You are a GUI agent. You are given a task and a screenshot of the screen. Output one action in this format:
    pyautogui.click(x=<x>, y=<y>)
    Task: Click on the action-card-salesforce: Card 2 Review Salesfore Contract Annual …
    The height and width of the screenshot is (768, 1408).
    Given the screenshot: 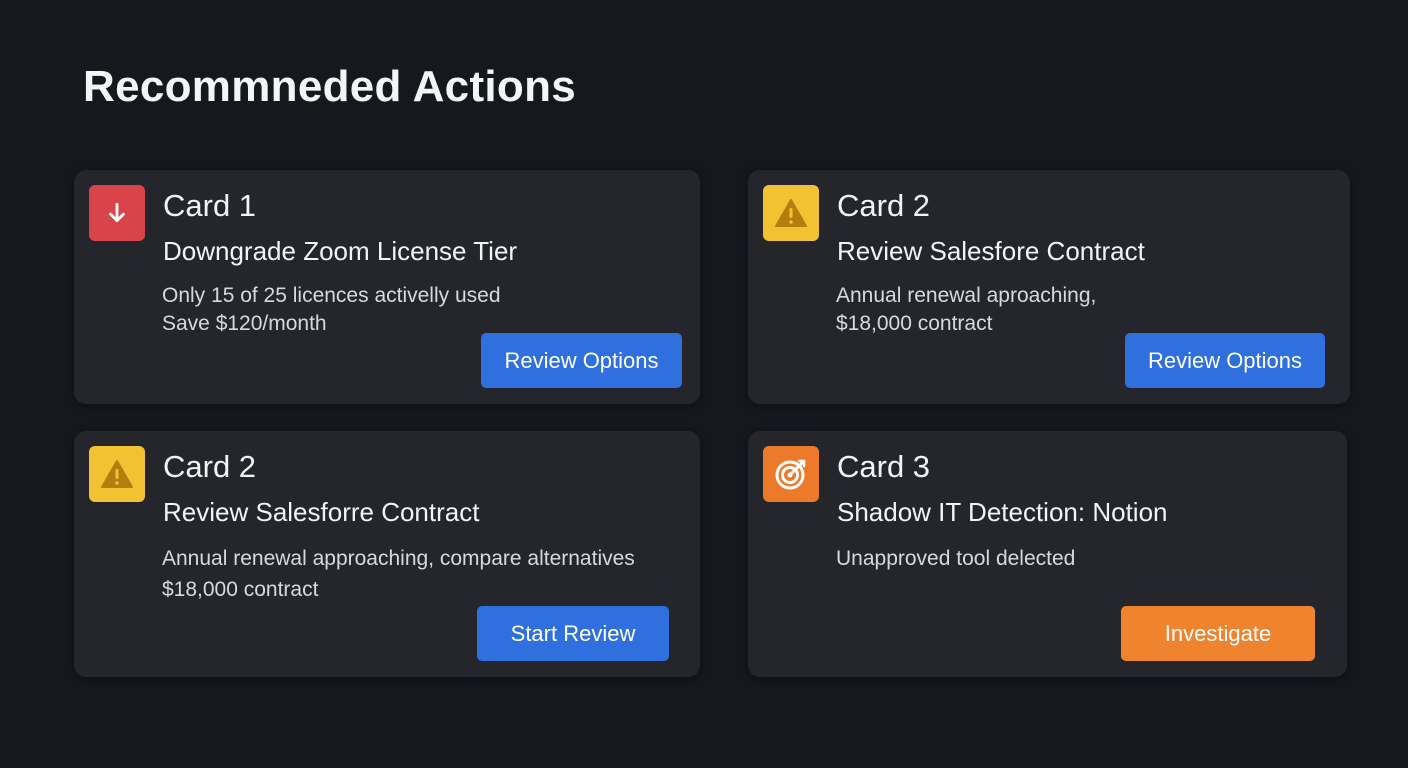 What is the action you would take?
    pyautogui.click(x=1049, y=287)
    